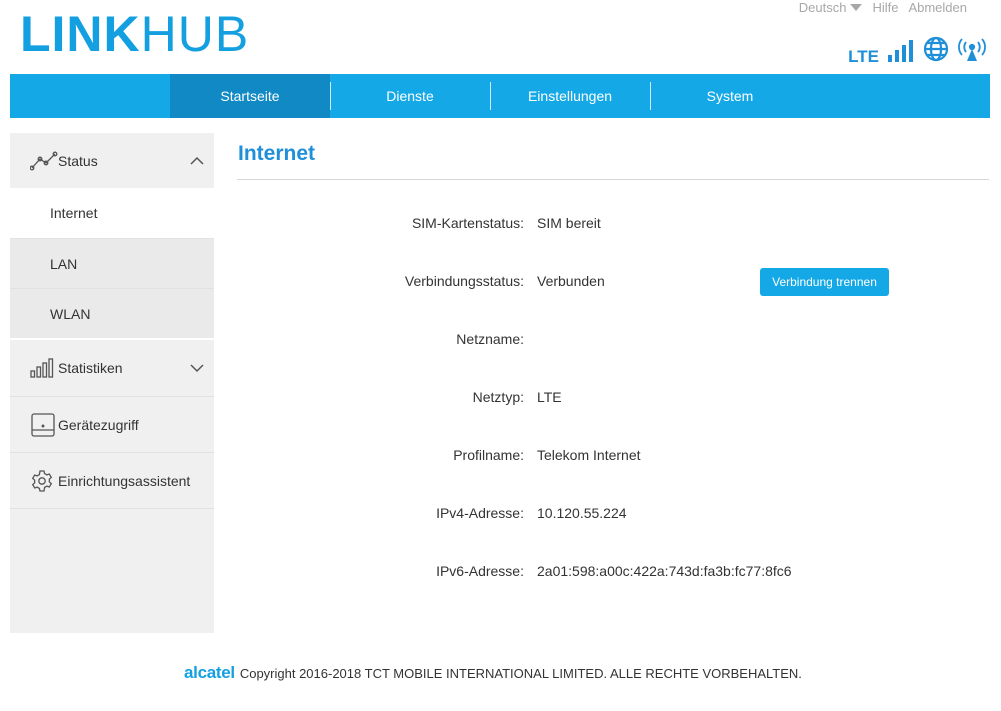 This screenshot has height=711, width=1001. What do you see at coordinates (498, 397) in the screenshot?
I see `info-label: Netztyp:` at bounding box center [498, 397].